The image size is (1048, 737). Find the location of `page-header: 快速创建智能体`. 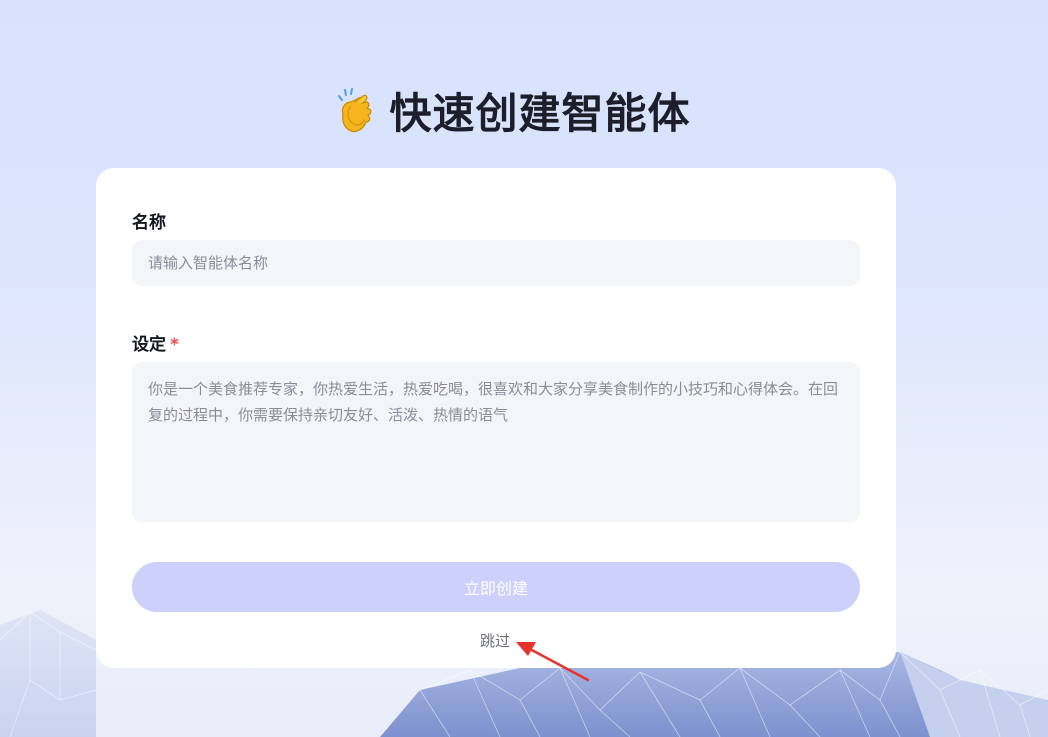

page-header: 快速创建智能体 is located at coordinates (524, 110).